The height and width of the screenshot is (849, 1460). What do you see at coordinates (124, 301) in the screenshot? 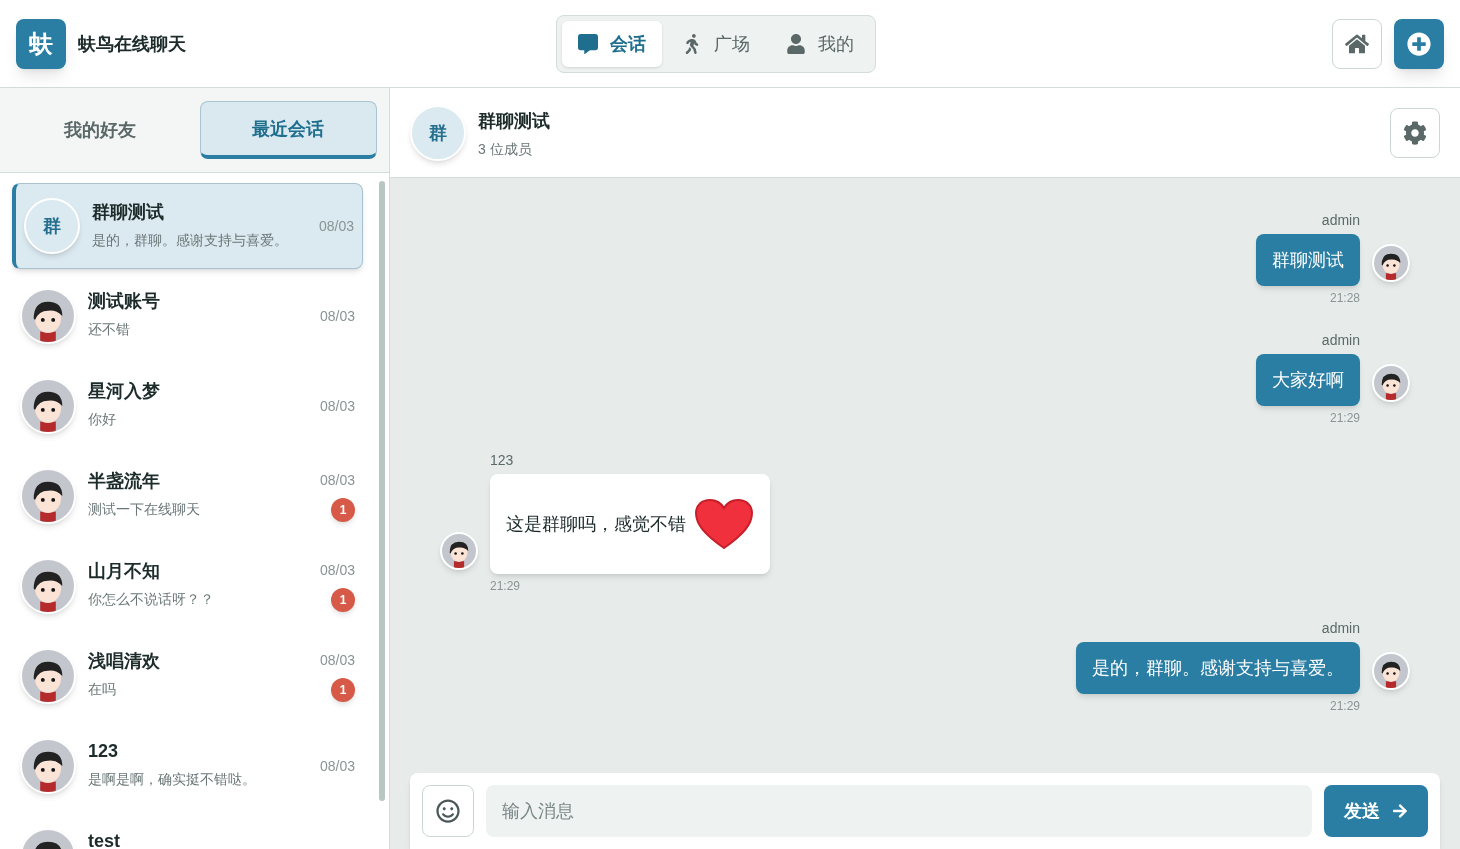
I see `conversation-name: 测试账号` at bounding box center [124, 301].